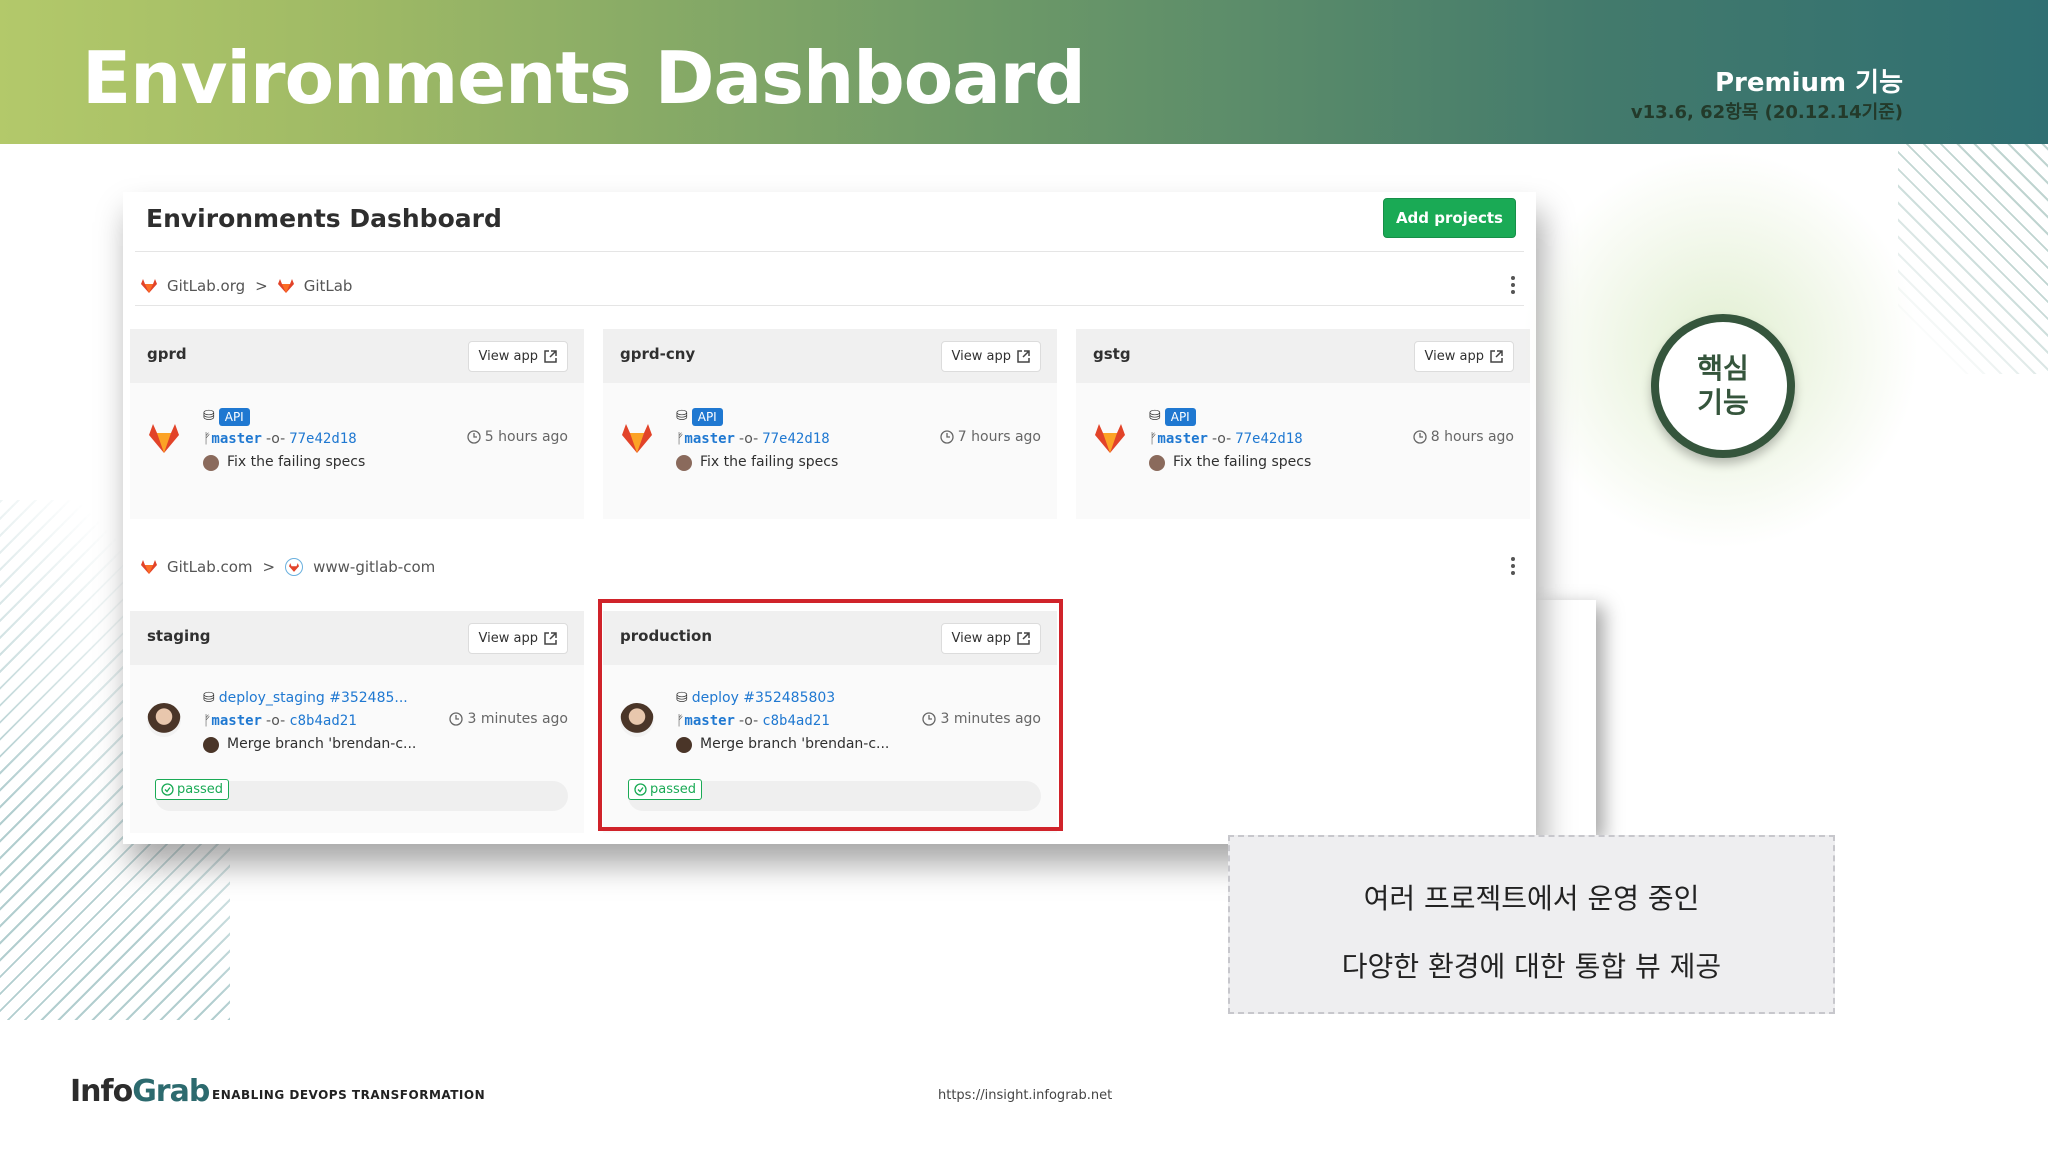 The width and height of the screenshot is (2048, 1152). I want to click on deploy-time: 8 hours ago, so click(1463, 437).